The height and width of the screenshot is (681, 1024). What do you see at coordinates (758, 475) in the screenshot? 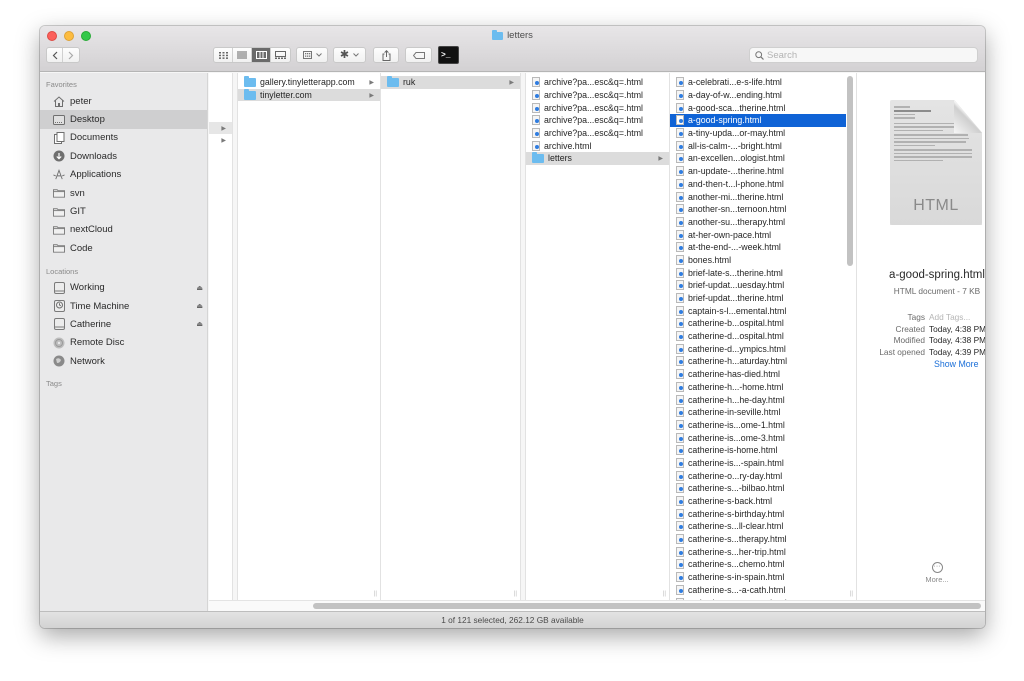
I see `file-row: catherine-o...ry-day.html` at bounding box center [758, 475].